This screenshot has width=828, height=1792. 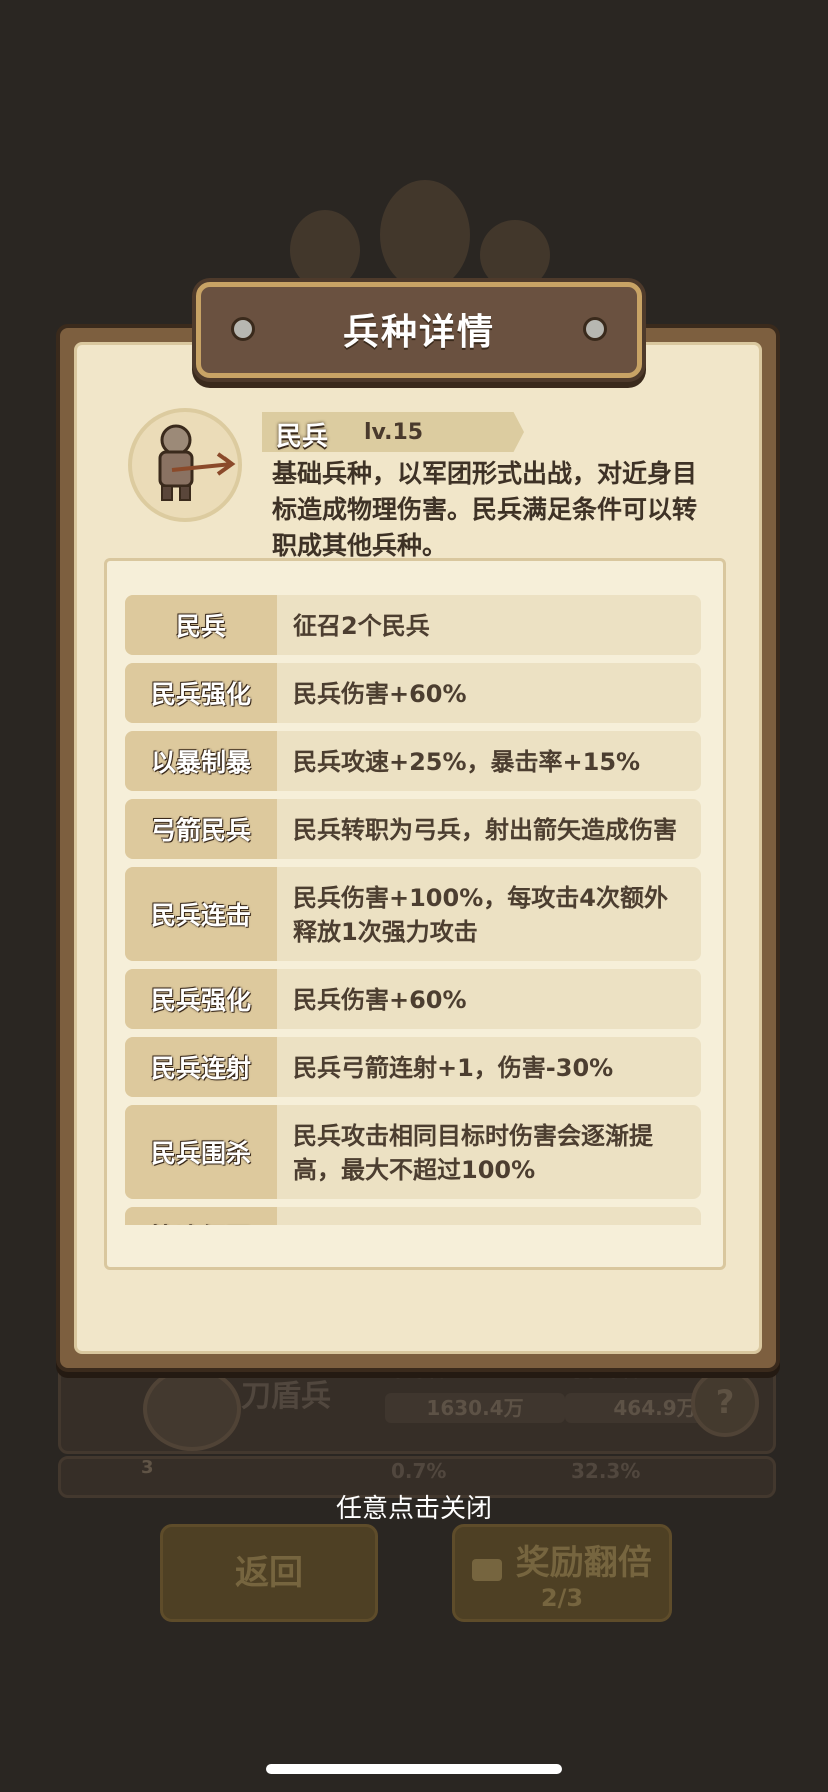 I want to click on skill-name: 民兵连击, so click(x=201, y=914).